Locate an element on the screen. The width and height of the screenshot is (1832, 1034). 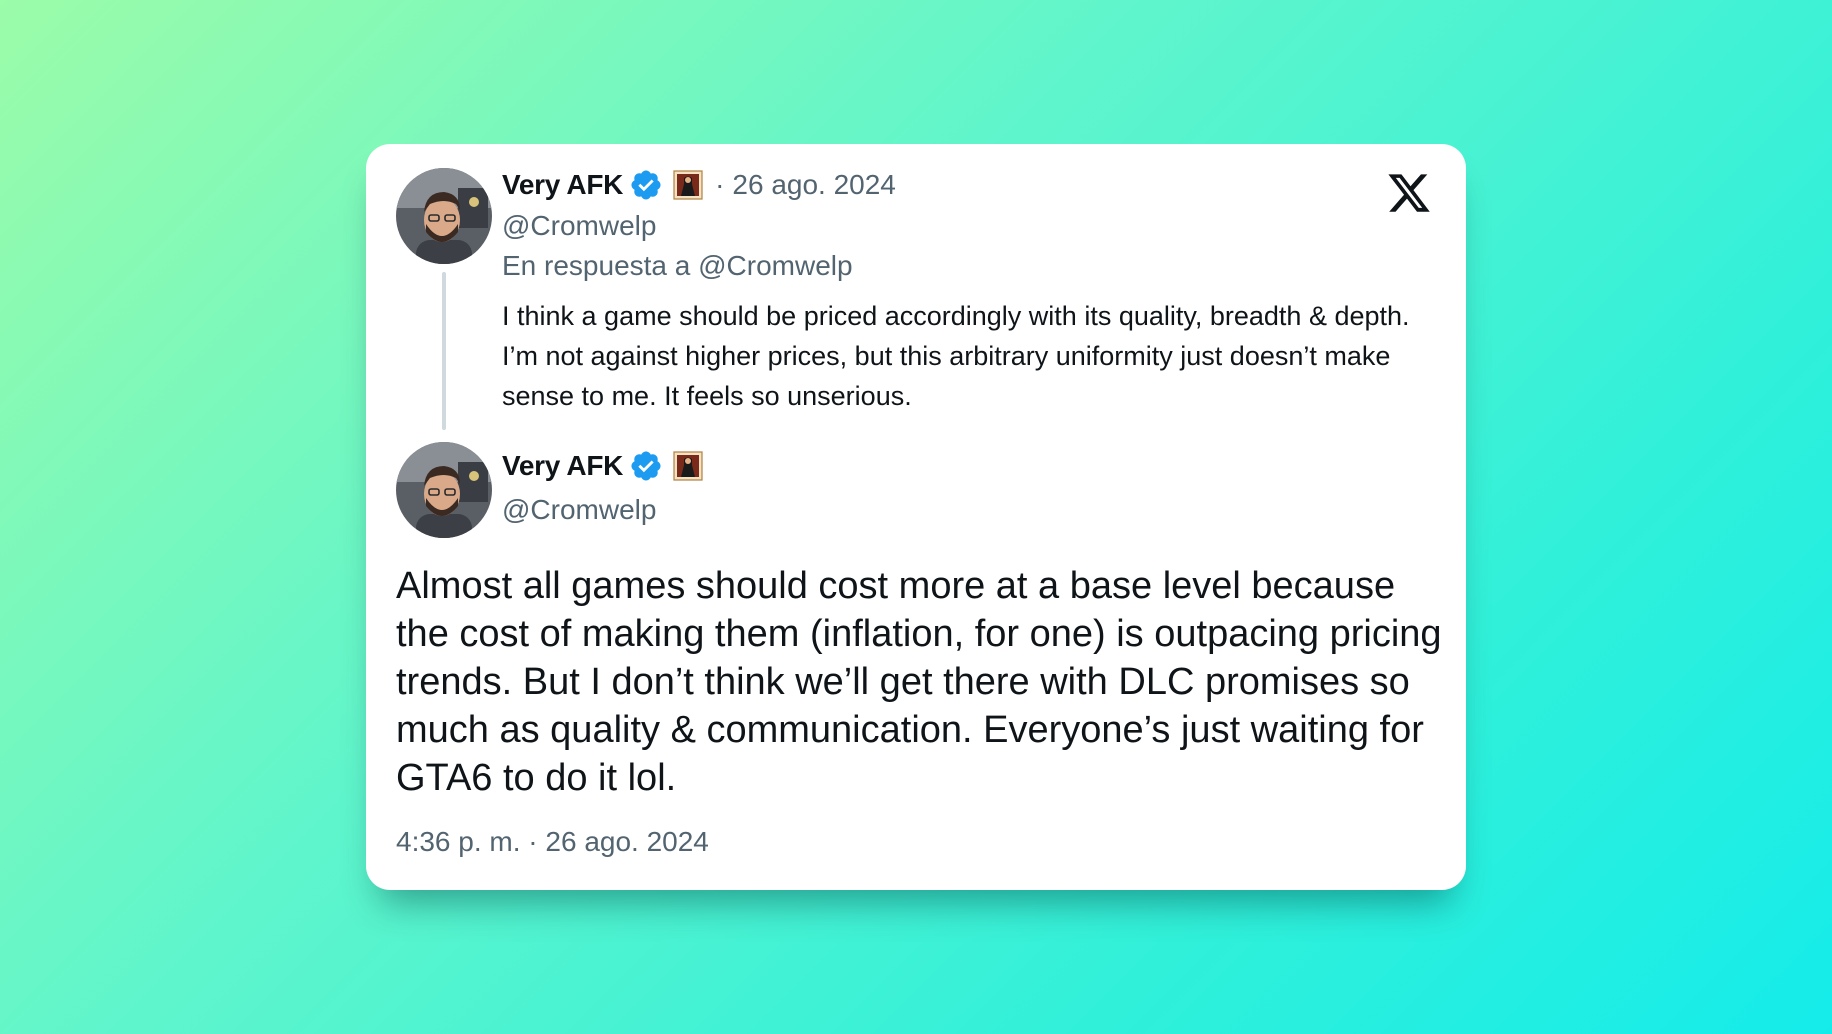
main-tweet-header: Very AFK is located at coordinates (602, 466).